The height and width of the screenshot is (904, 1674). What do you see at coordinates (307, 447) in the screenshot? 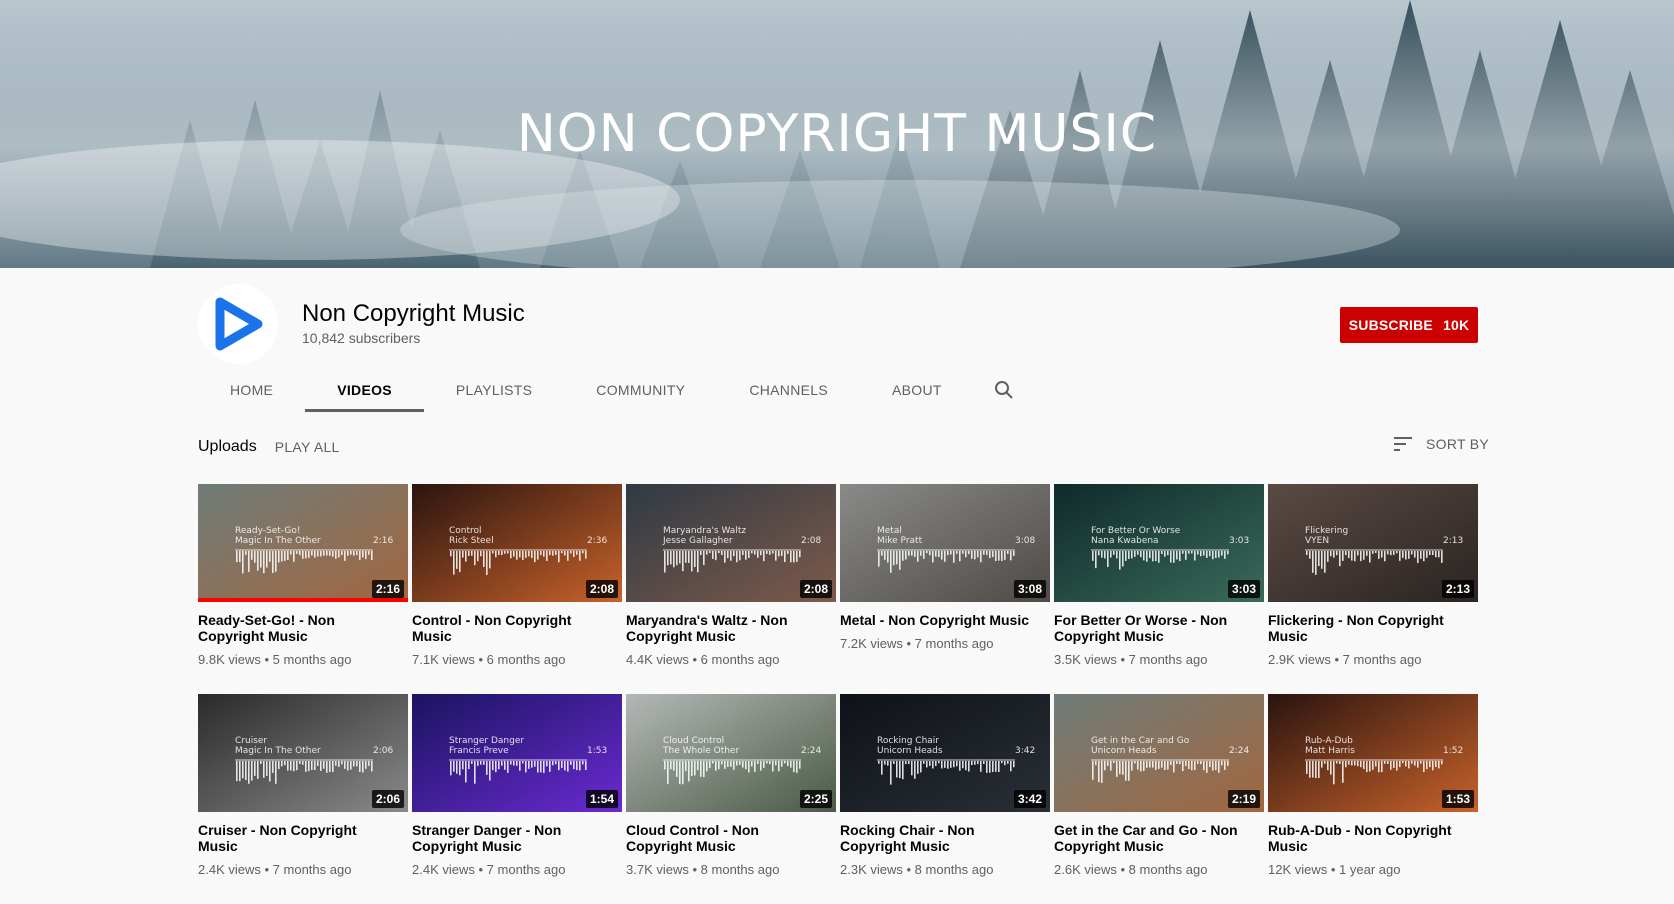
I see `play-all-button: PLAY ALL` at bounding box center [307, 447].